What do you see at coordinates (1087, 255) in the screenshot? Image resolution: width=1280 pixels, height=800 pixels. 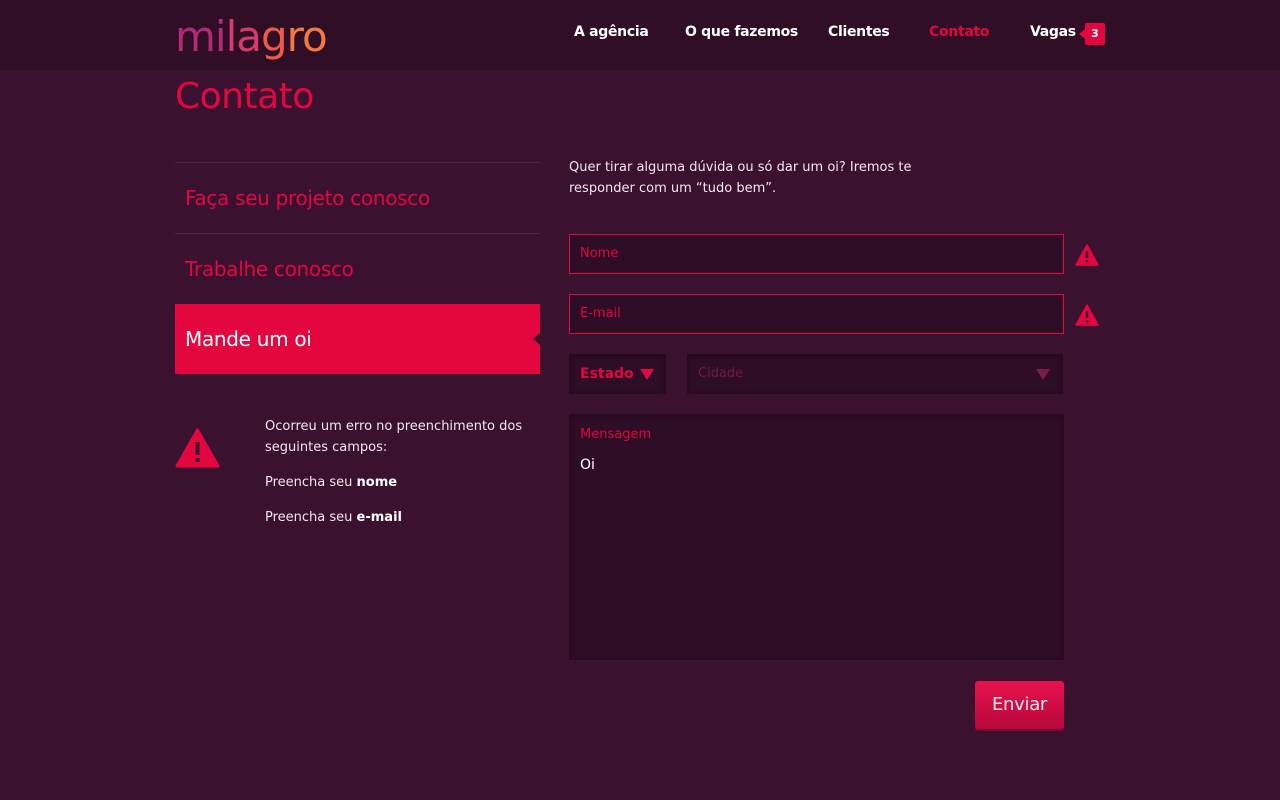 I see `name-warning-icon` at bounding box center [1087, 255].